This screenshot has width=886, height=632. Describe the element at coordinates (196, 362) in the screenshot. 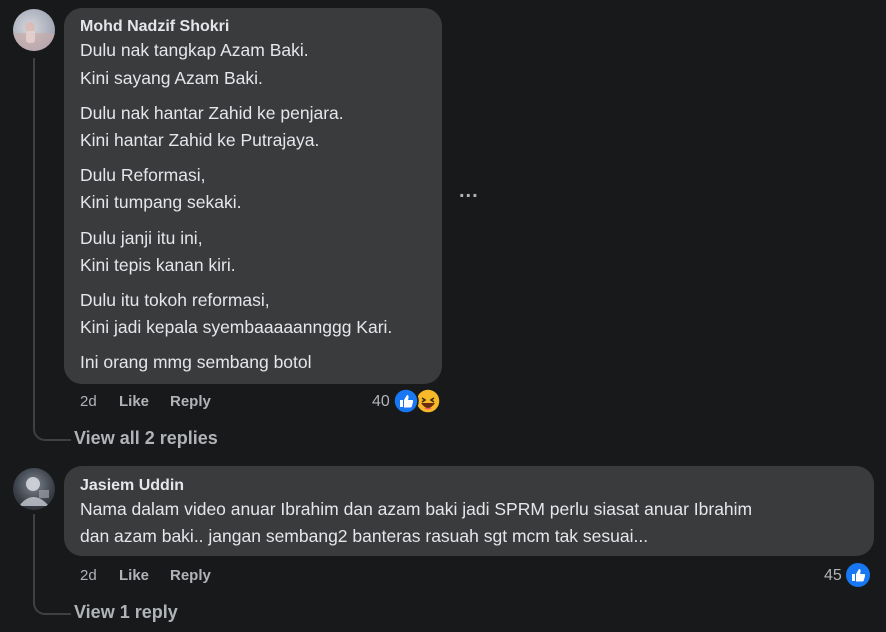

I see `comment-text-line: Ini orang mmg sembang botol` at that location.